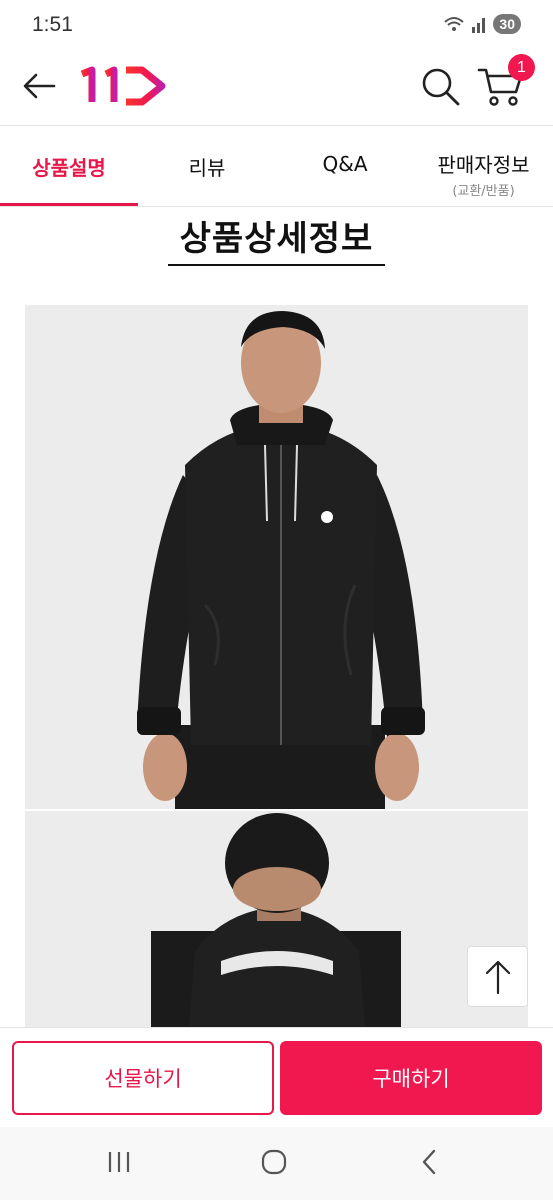  What do you see at coordinates (479, 25) in the screenshot?
I see `signal-icon` at bounding box center [479, 25].